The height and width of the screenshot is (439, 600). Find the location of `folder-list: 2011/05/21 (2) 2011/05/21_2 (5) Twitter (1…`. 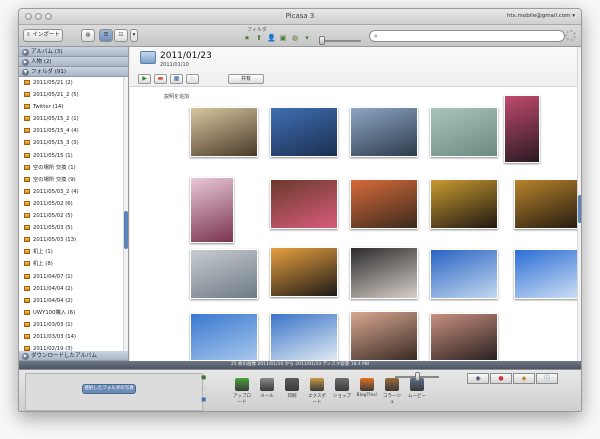

folder-list: 2011/05/21 (2) 2011/05/21_2 (5) Twitter (1… is located at coordinates (71, 219).